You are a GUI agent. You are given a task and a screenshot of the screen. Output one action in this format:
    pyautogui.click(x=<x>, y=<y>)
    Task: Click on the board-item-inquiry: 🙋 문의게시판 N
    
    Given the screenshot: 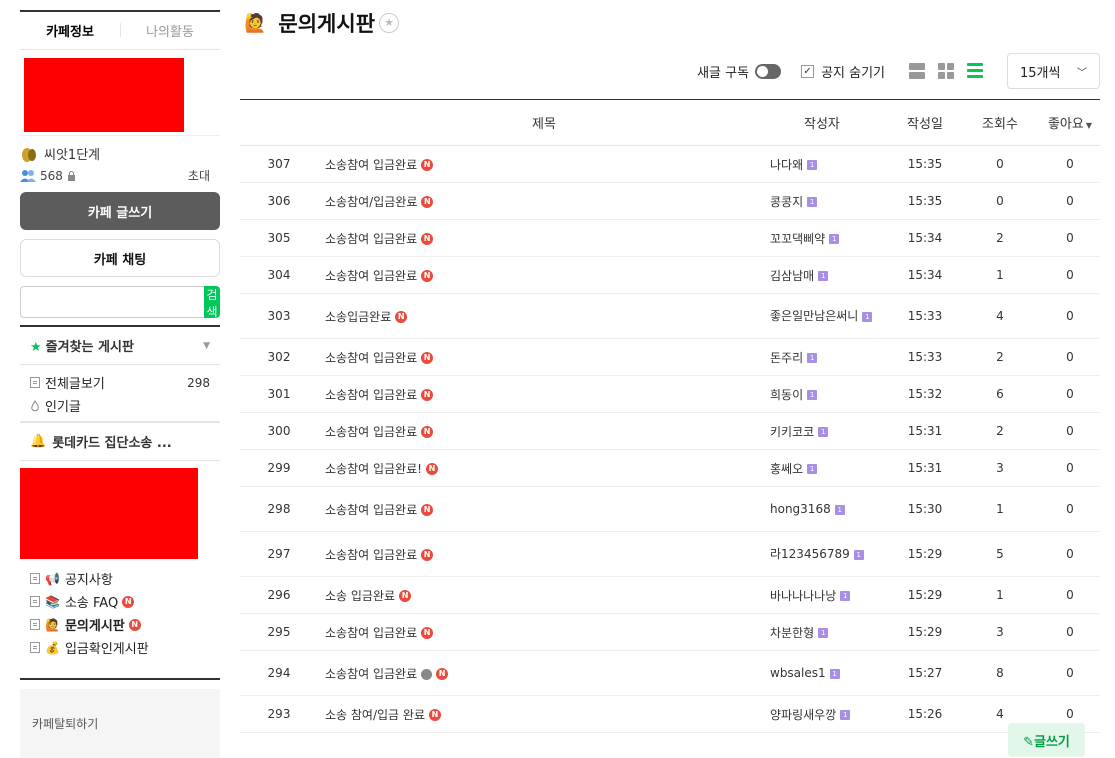 What is the action you would take?
    pyautogui.click(x=125, y=624)
    